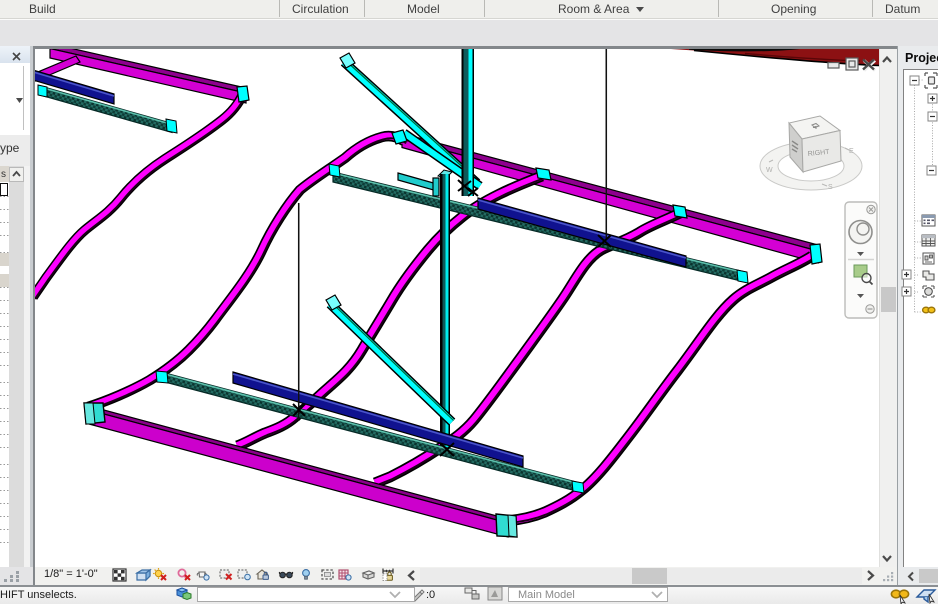 The width and height of the screenshot is (938, 604). Describe the element at coordinates (830, 187) in the screenshot. I see `svg-text: S` at that location.